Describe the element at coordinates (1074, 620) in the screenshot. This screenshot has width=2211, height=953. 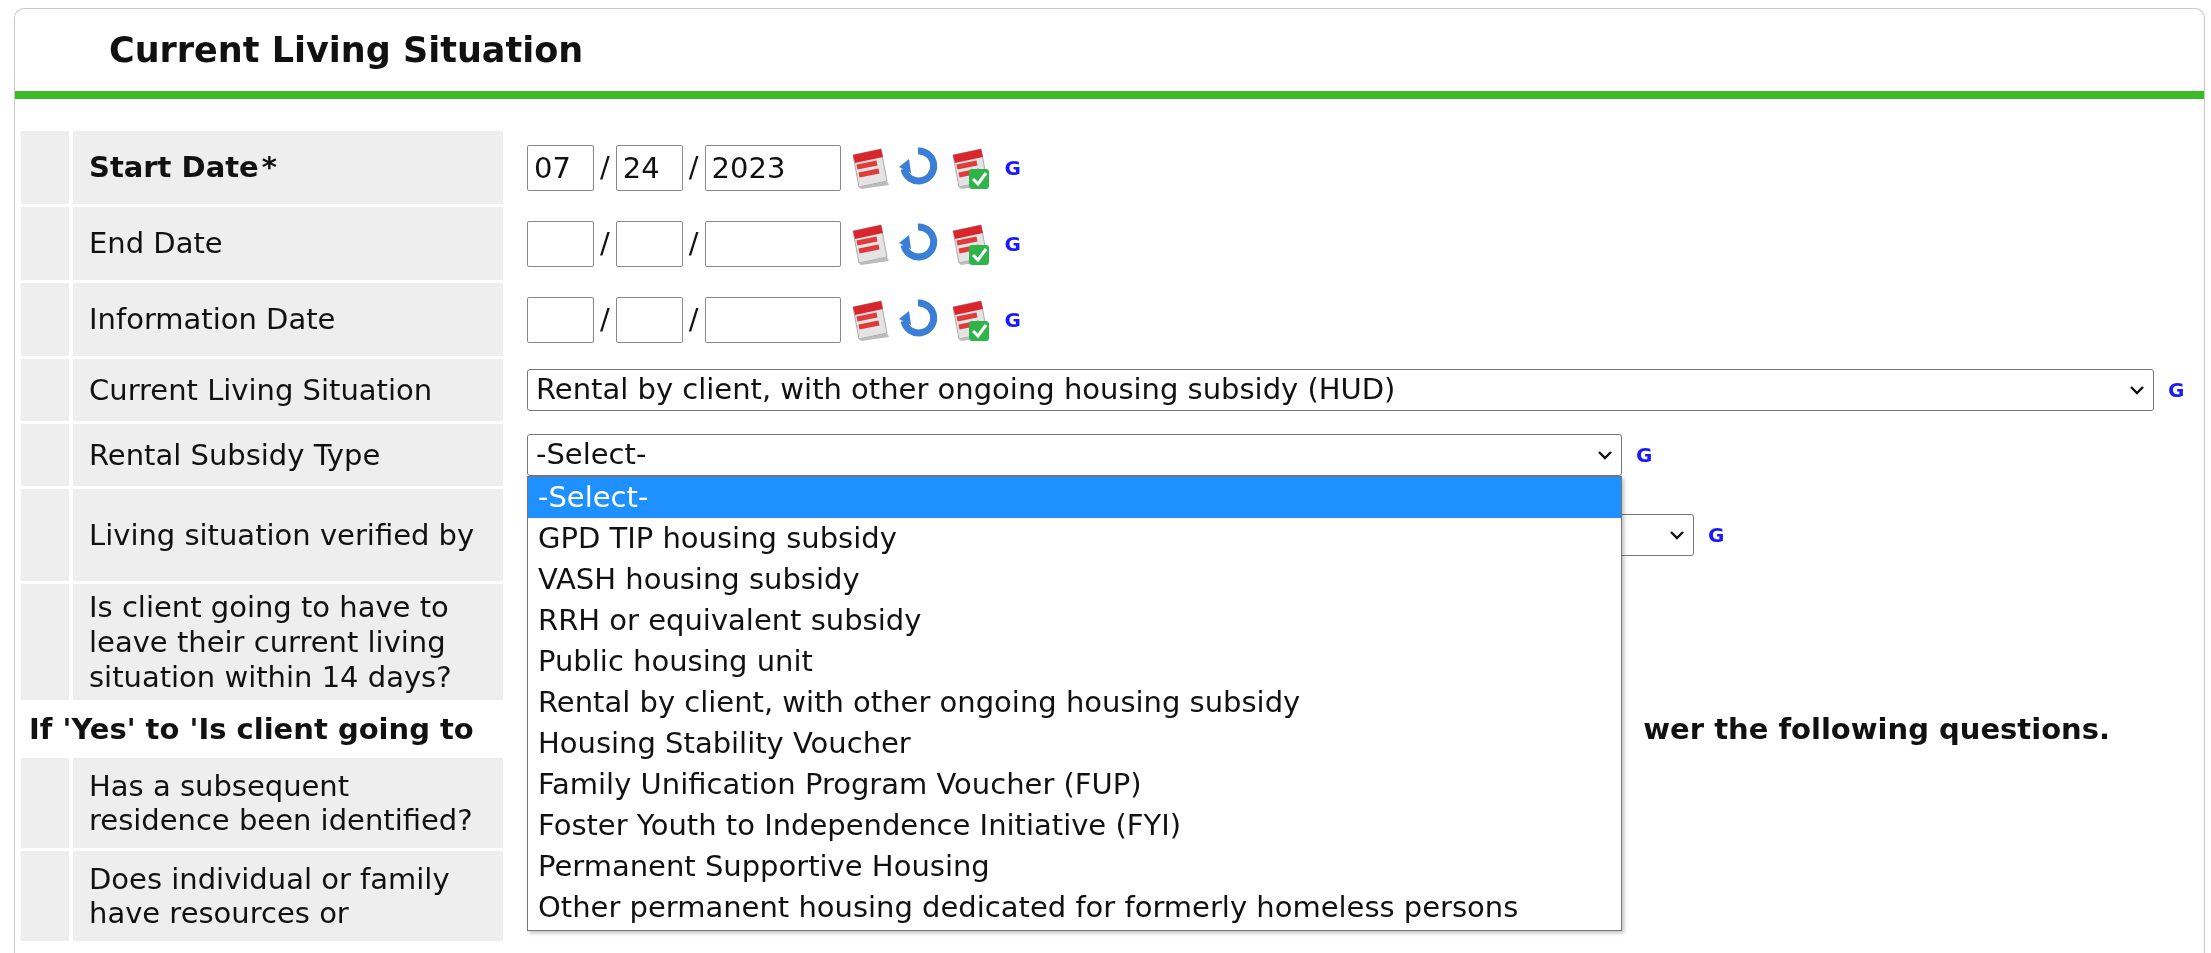
I see `dropdown-option: RRH or equivalent subsidy` at that location.